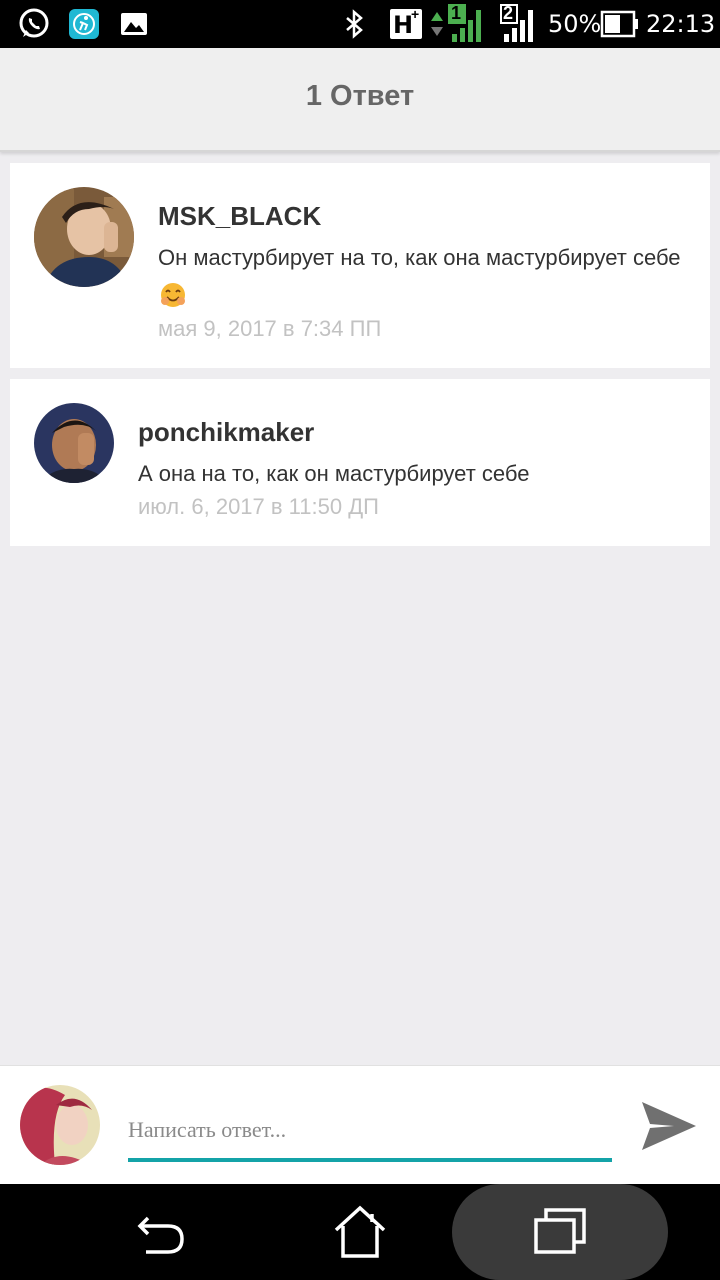 This screenshot has width=720, height=1280. Describe the element at coordinates (354, 24) in the screenshot. I see `bluetooth-icon` at that location.